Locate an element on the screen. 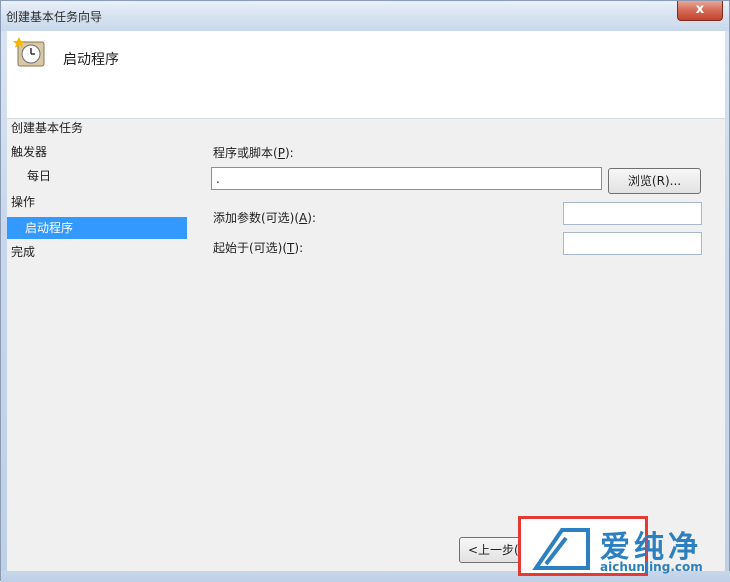  nav-item-daily: 每日 is located at coordinates (39, 176).